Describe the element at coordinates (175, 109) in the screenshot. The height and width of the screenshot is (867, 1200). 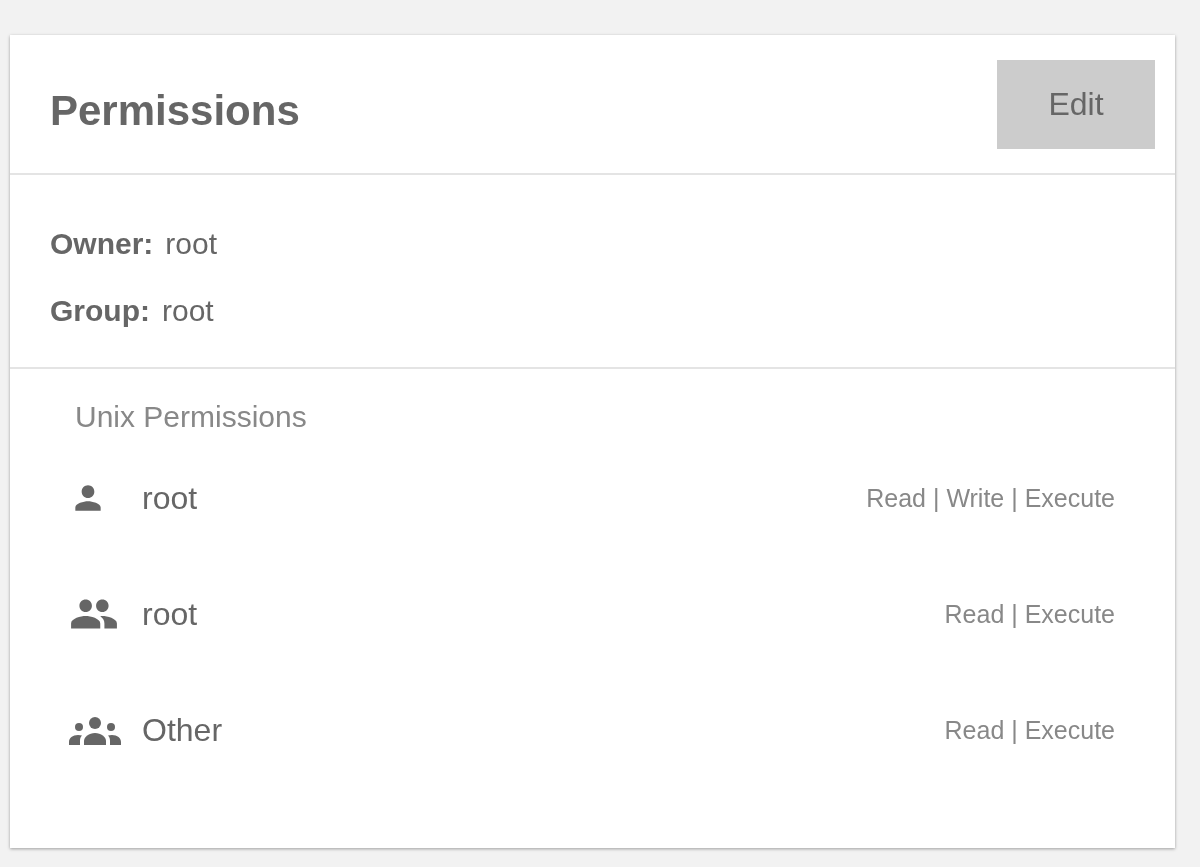
I see `card-title: Permissions` at that location.